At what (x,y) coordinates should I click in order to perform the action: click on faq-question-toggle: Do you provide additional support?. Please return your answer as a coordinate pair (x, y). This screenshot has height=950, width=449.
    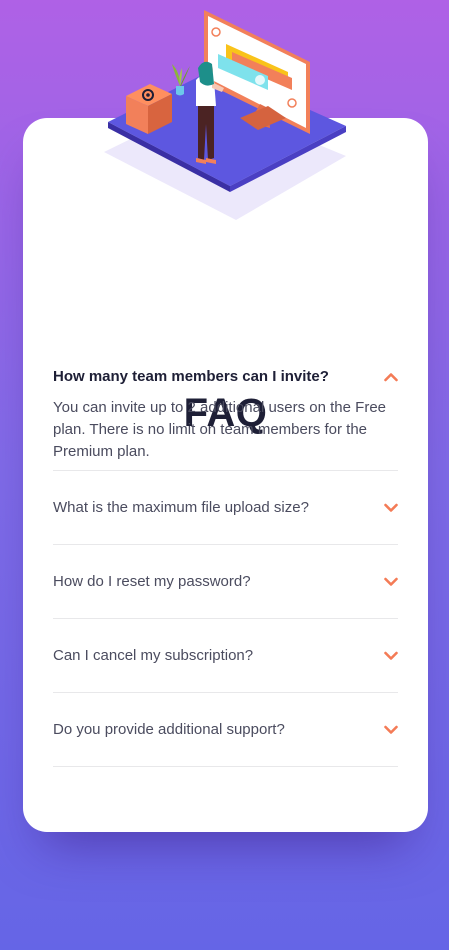
    Looking at the image, I should click on (225, 729).